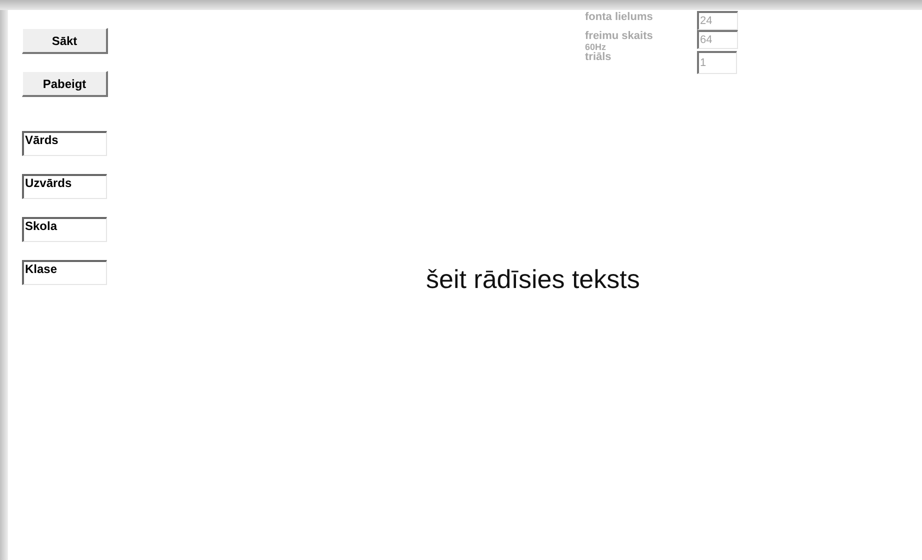  What do you see at coordinates (619, 36) in the screenshot?
I see `setting-label: freimu skaits` at bounding box center [619, 36].